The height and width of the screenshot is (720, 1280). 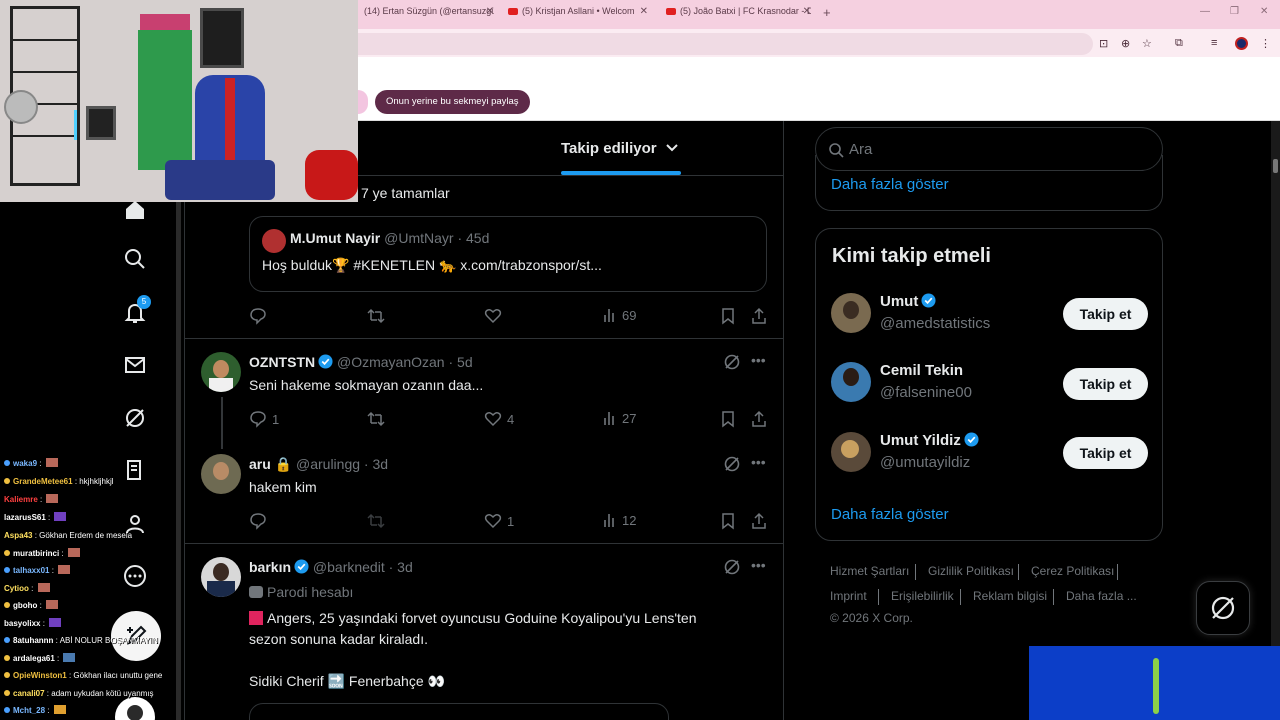 I want to click on privacy-link: Gizlilik Politikası, so click(x=971, y=571).